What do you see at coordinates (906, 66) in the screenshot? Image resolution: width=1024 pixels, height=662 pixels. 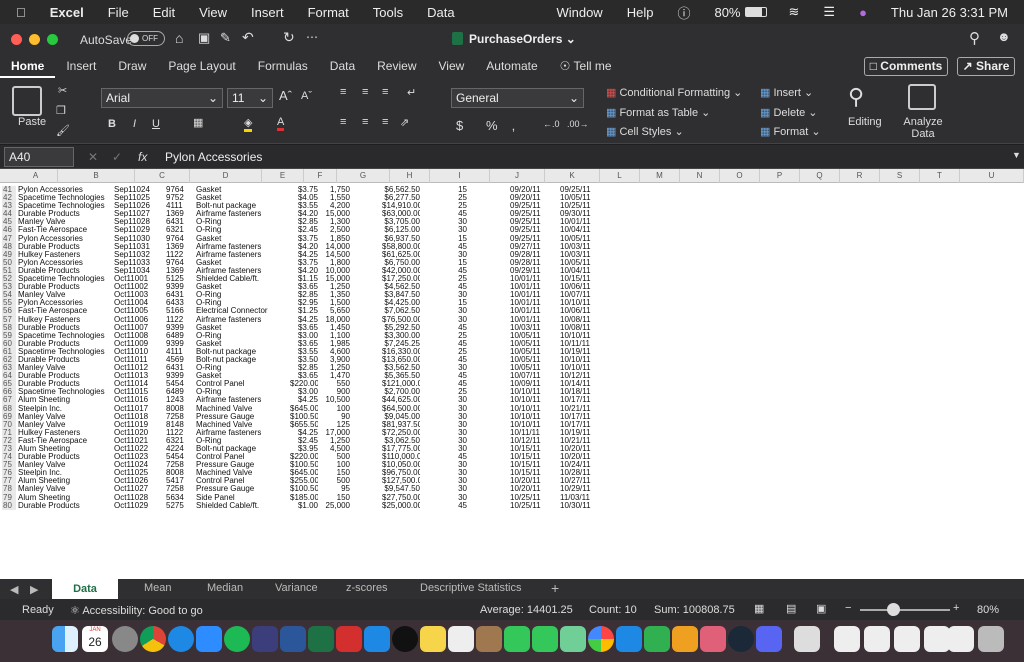 I see `comments-button: □ Comments` at bounding box center [906, 66].